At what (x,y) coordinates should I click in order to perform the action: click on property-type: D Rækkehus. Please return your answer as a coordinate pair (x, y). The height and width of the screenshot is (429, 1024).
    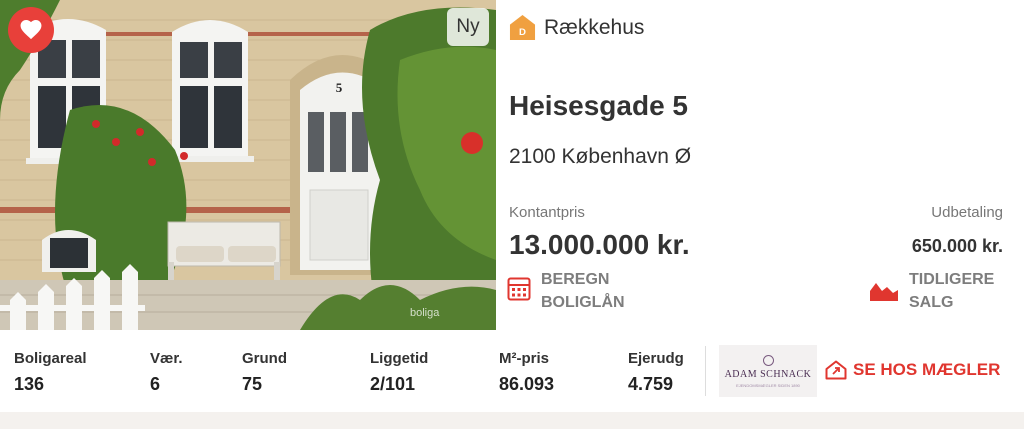
    Looking at the image, I should click on (576, 27).